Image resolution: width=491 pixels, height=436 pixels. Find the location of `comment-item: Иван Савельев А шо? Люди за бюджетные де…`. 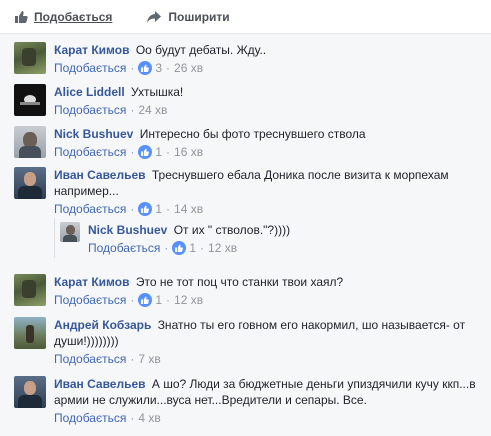

comment-item: Иван Савельев А шо? Люди за бюджетные де… is located at coordinates (245, 401).